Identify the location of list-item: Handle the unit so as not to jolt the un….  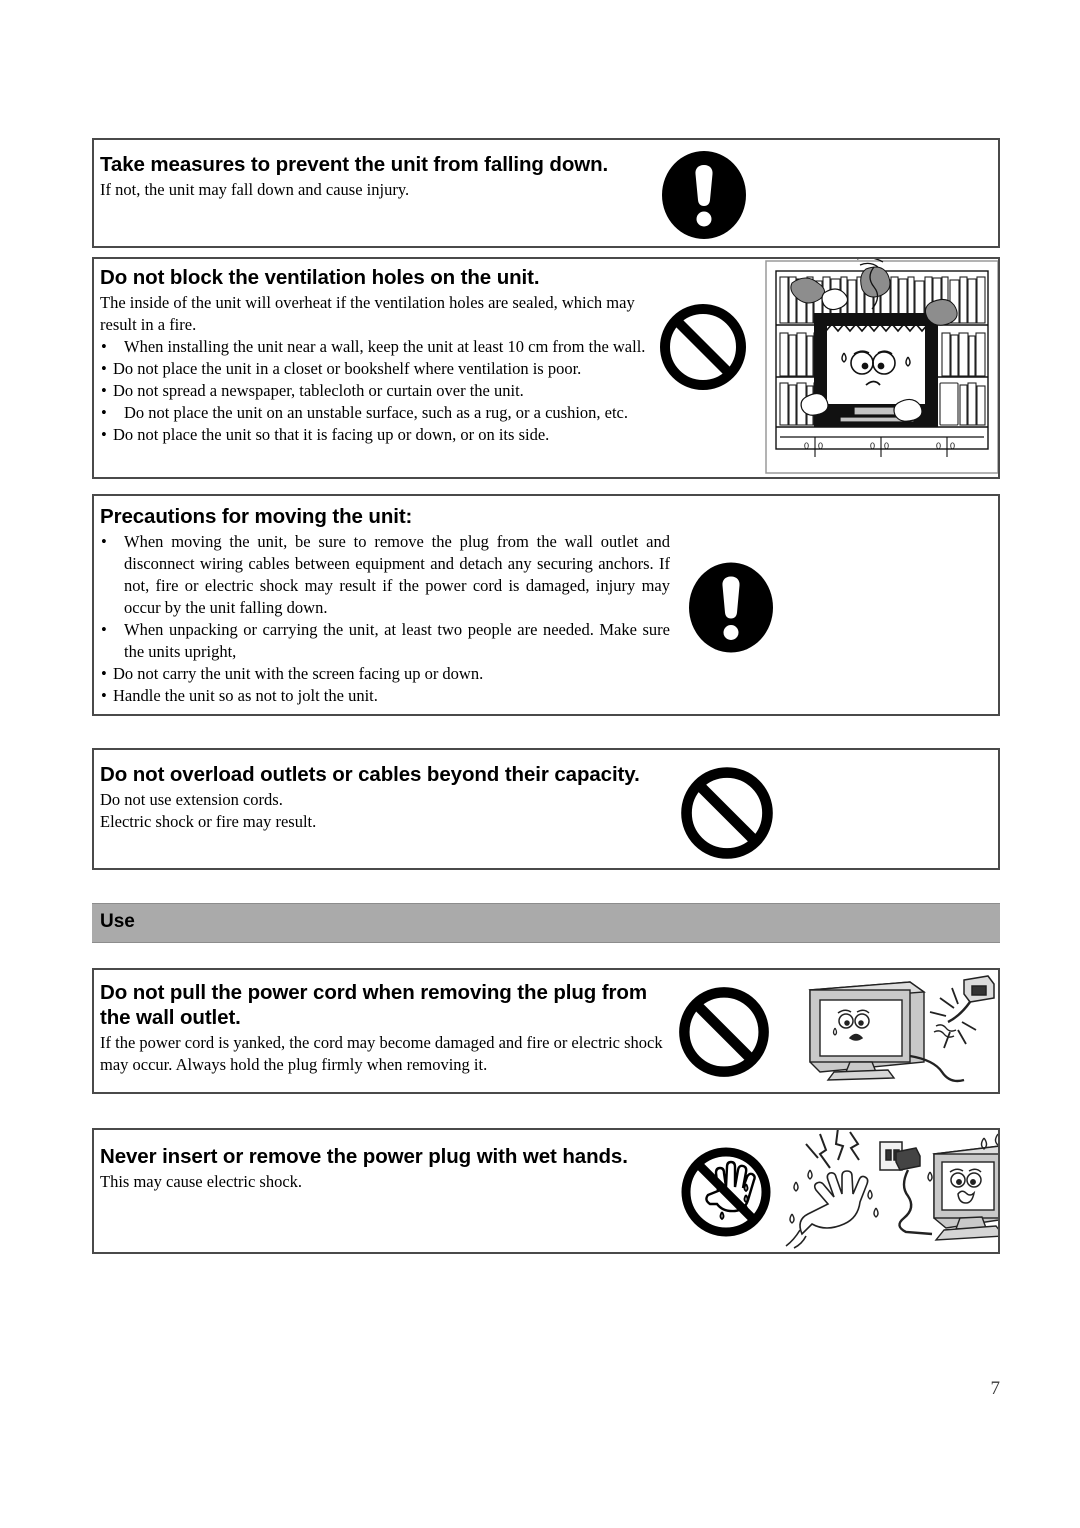
(385, 696).